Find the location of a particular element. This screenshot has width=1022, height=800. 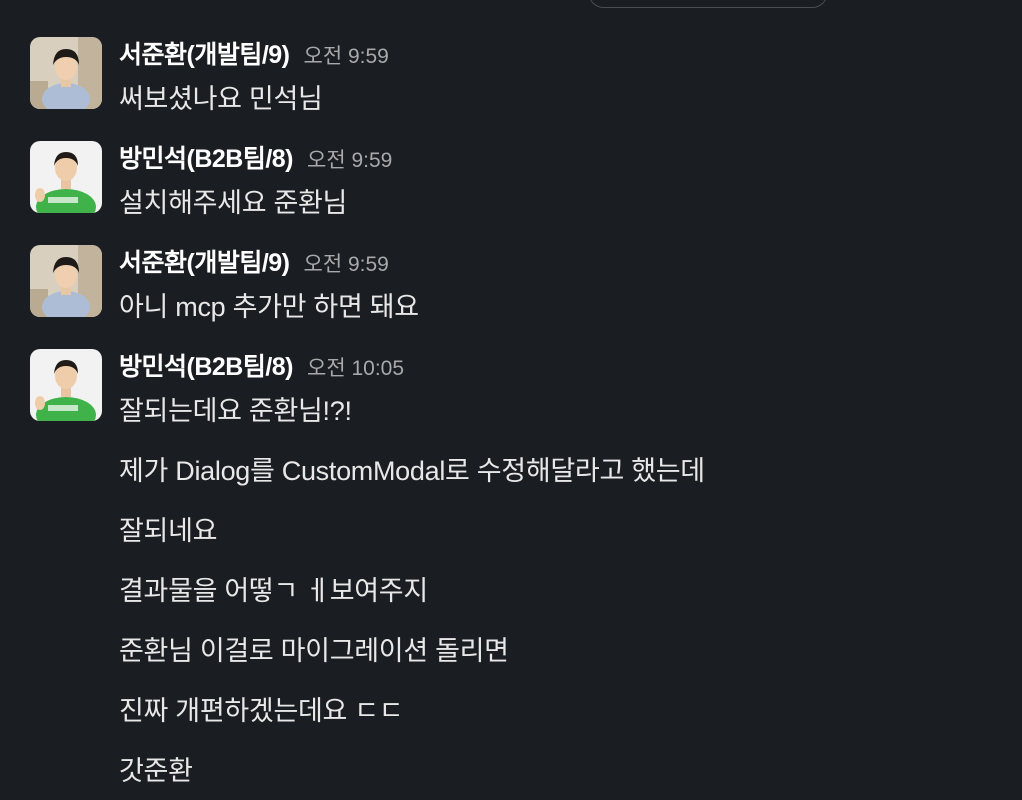

message-text: 갓준환 is located at coordinates (156, 771).